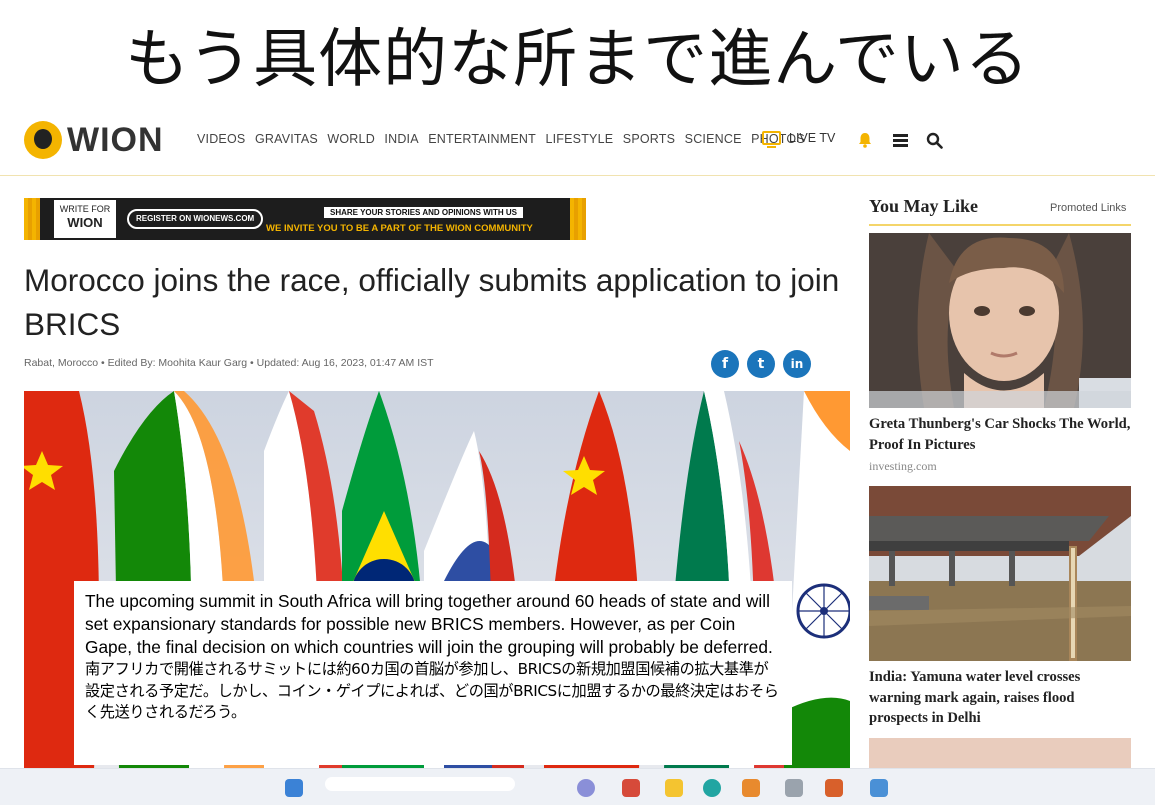  I want to click on sidebar-card-1-source: investing.com, so click(903, 466).